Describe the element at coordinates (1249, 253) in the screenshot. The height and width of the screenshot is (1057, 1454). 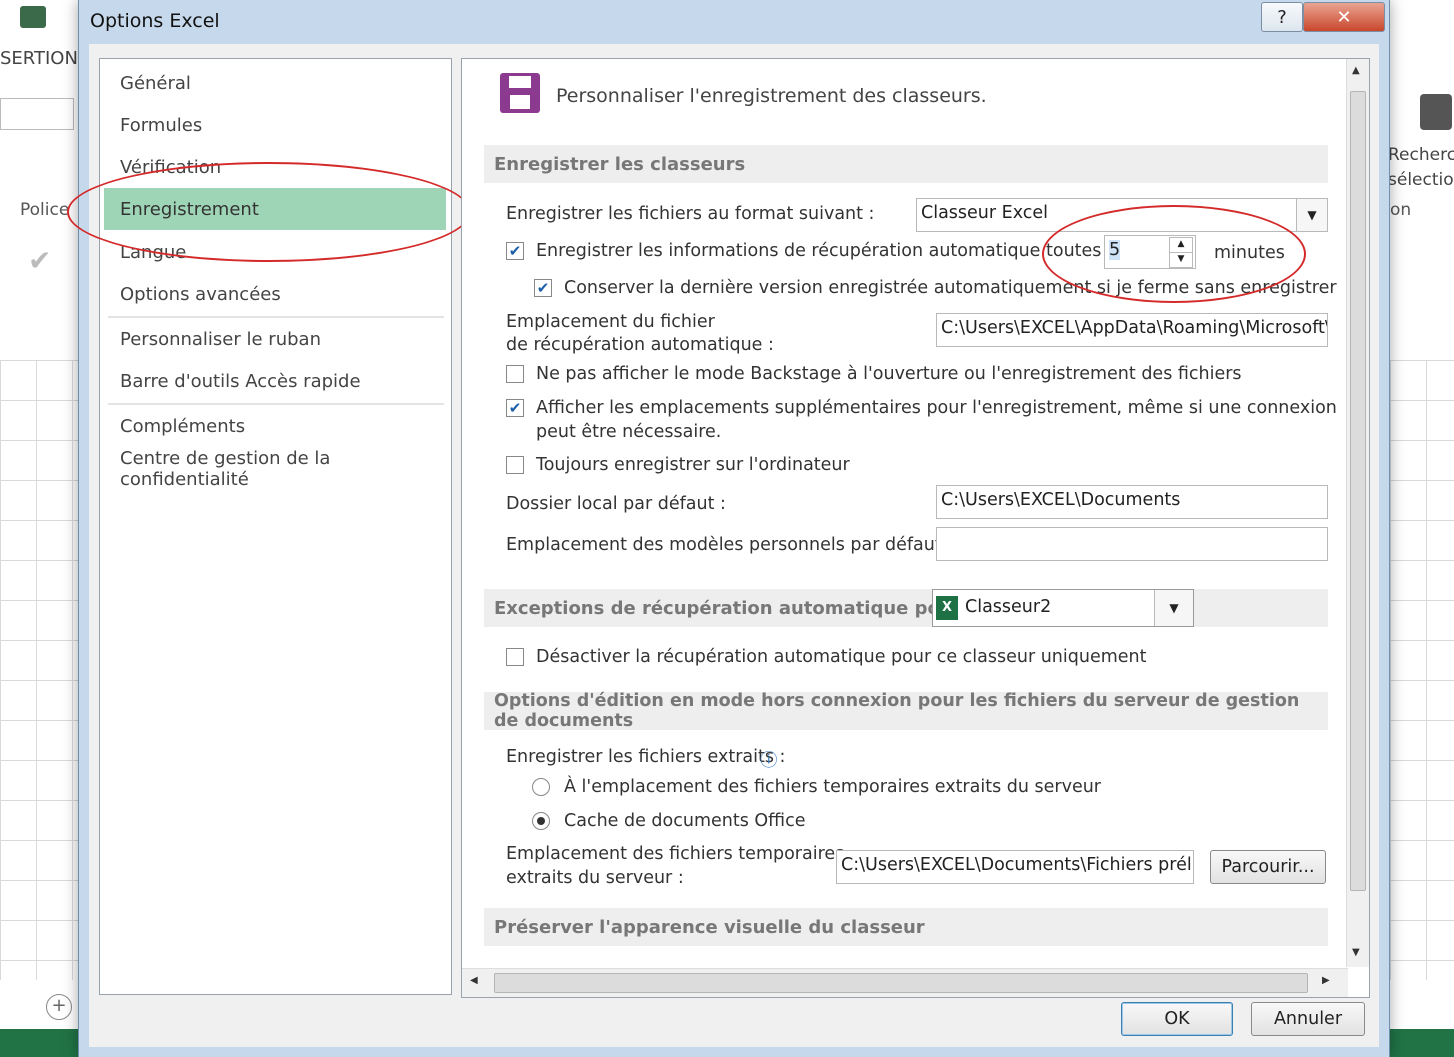
I see `minutes-label: minutes` at that location.